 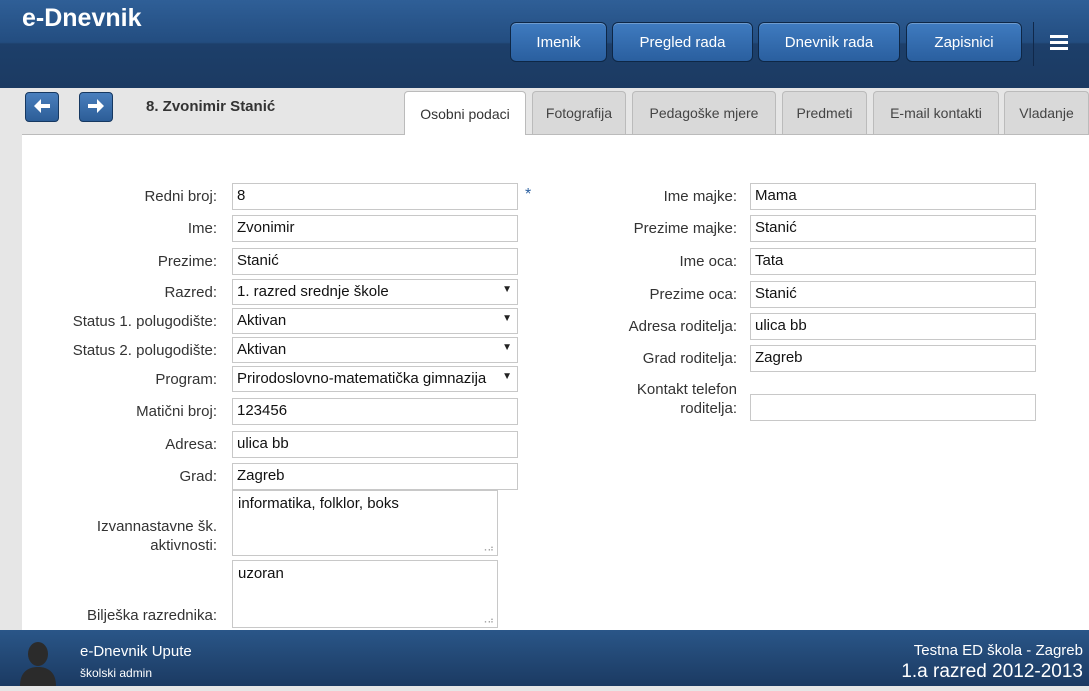 What do you see at coordinates (375, 350) in the screenshot?
I see `status2-select: Aktivan ▼` at bounding box center [375, 350].